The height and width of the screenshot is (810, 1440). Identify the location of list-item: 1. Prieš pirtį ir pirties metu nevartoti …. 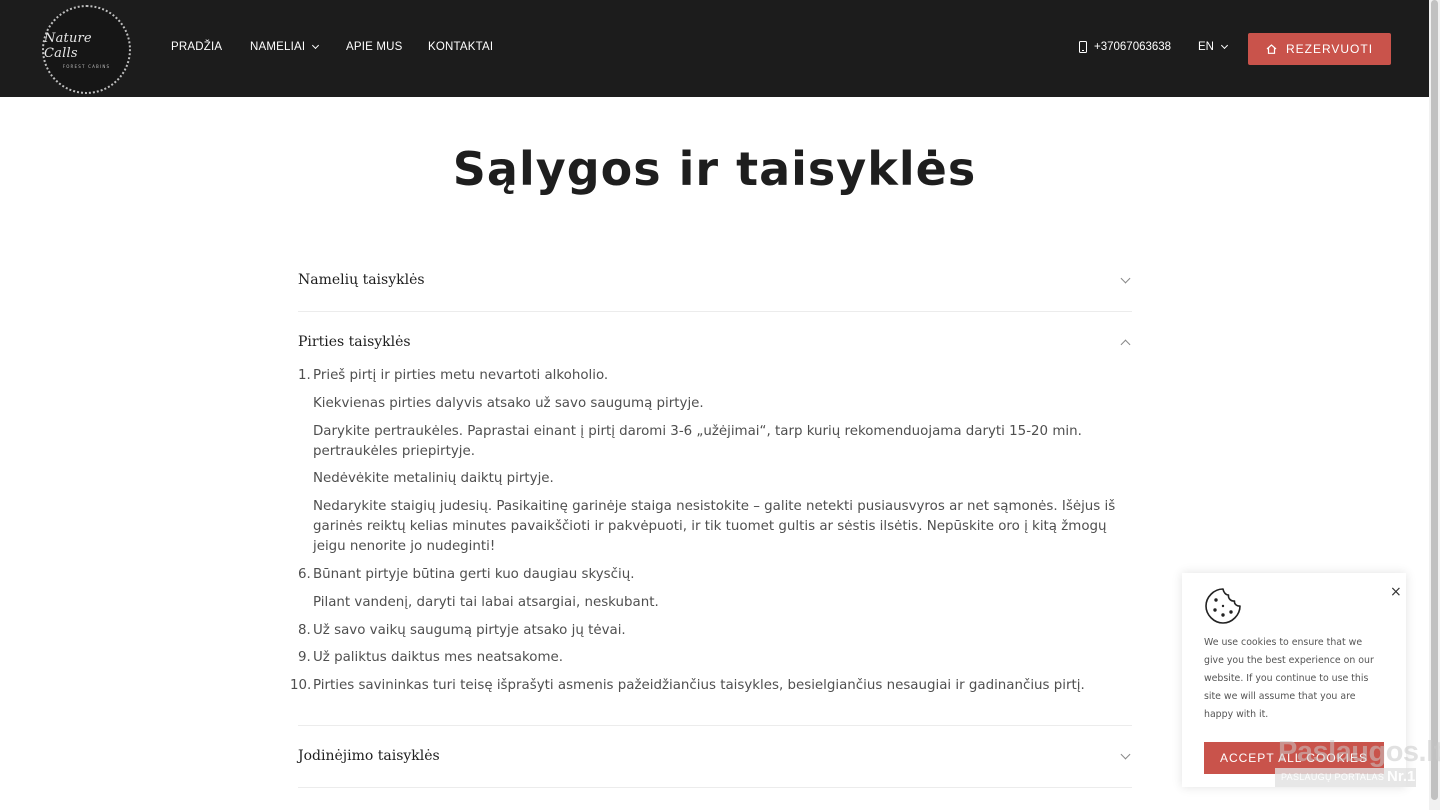
(708, 376).